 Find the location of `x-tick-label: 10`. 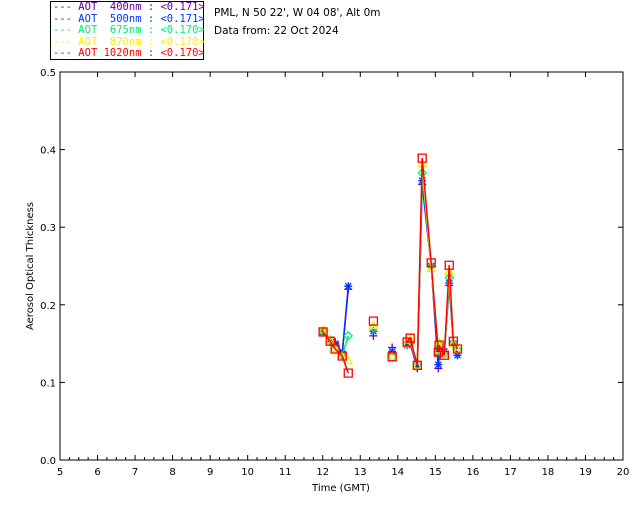

x-tick-label: 10 is located at coordinates (247, 472).